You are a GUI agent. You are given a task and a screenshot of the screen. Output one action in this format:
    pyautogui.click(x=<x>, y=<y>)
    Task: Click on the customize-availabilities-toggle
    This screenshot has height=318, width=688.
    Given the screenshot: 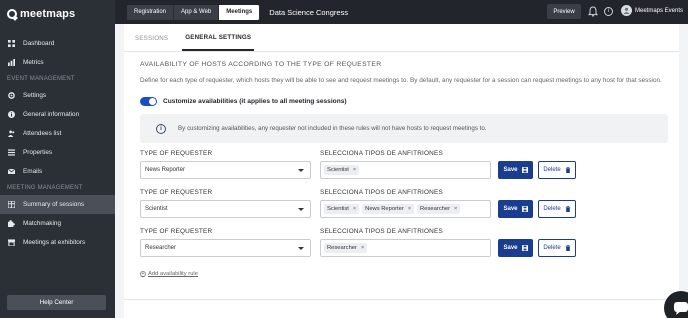 What is the action you would take?
    pyautogui.click(x=148, y=101)
    